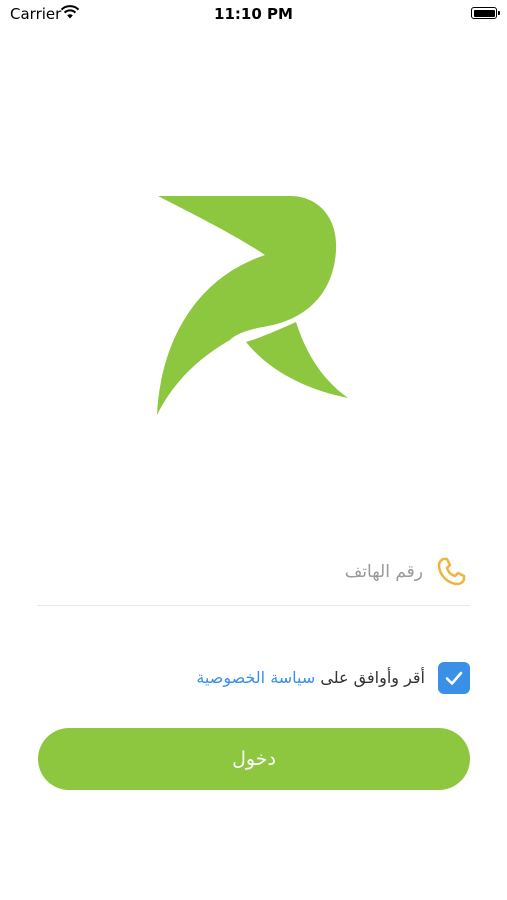 This screenshot has width=507, height=900. I want to click on privacy-policy-link: سياسة الخصوصية, so click(255, 677).